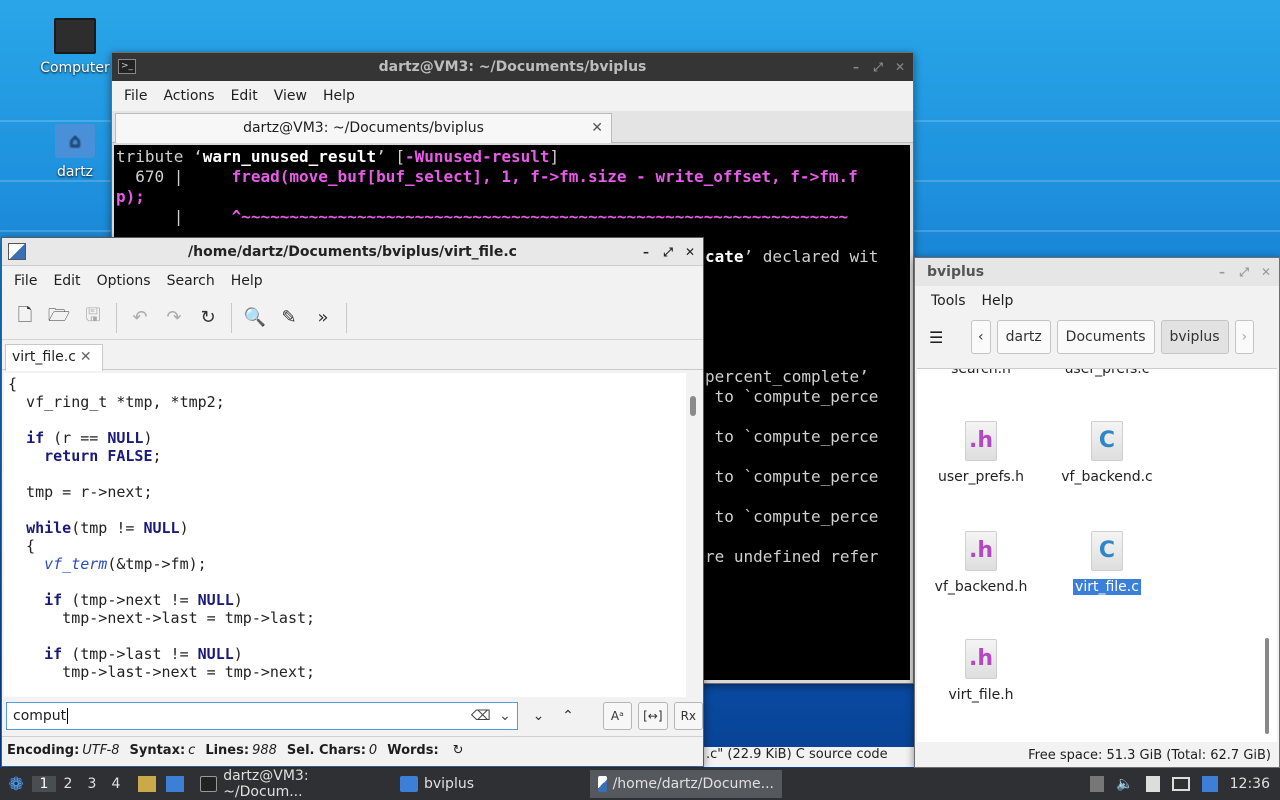 Image resolution: width=1280 pixels, height=800 pixels. Describe the element at coordinates (174, 318) in the screenshot. I see `redo-icon: ↷` at that location.